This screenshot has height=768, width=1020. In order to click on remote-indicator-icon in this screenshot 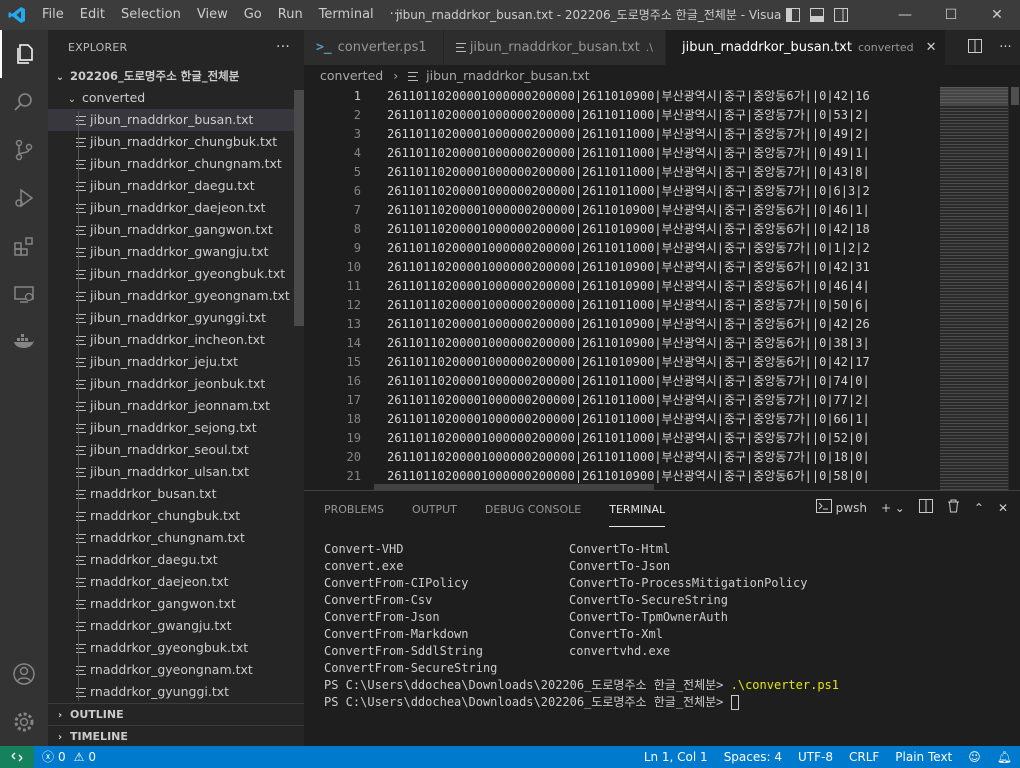, I will do `click(17, 757)`.